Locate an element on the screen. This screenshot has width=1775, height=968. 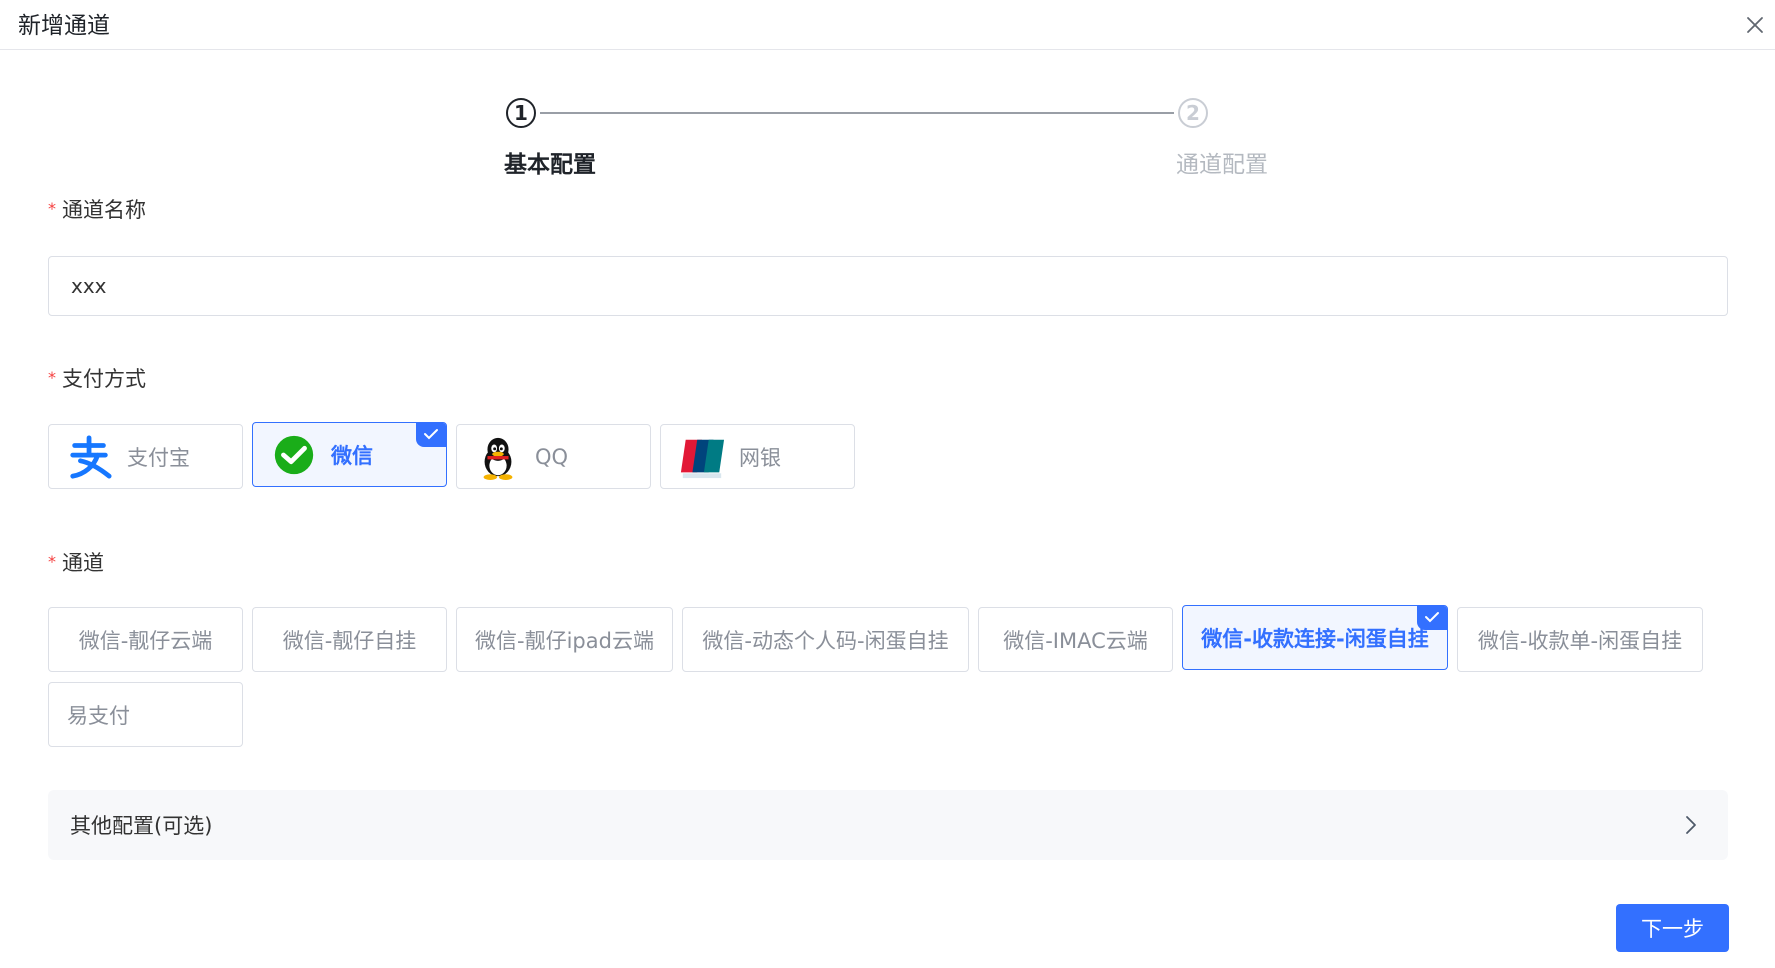
payment-option-label: 微信 is located at coordinates (352, 455).